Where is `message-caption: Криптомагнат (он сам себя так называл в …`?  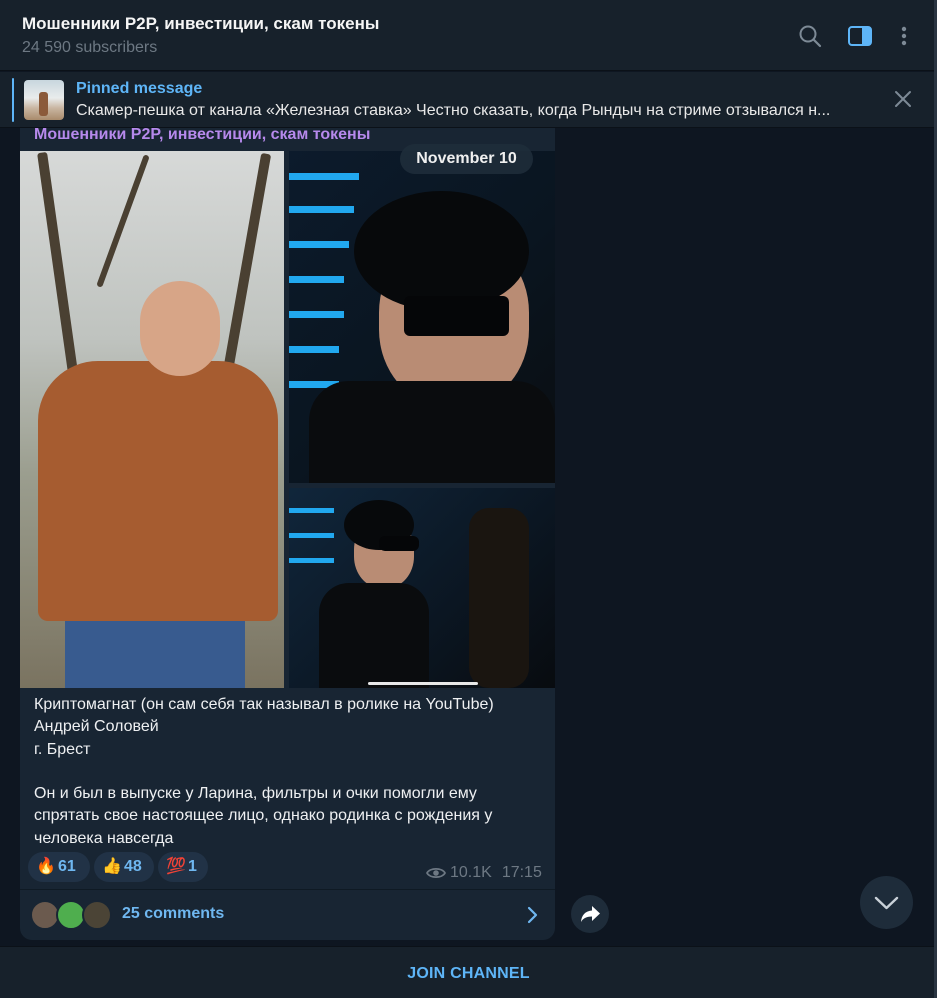
message-caption: Криптомагнат (он сам себя так называл в … is located at coordinates (289, 772).